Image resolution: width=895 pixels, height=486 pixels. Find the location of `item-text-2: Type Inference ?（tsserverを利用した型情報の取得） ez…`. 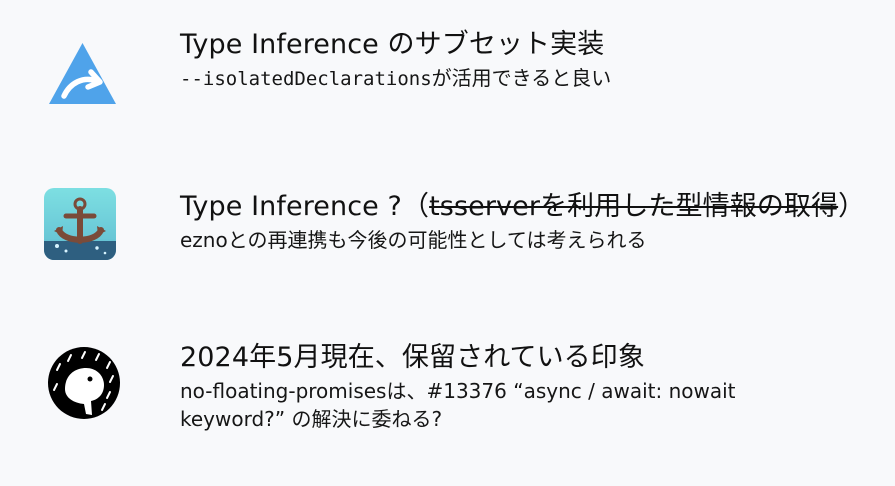

item-text-2: Type Inference ?（tsserverを利用した型情報の取得） ez… is located at coordinates (525, 222).